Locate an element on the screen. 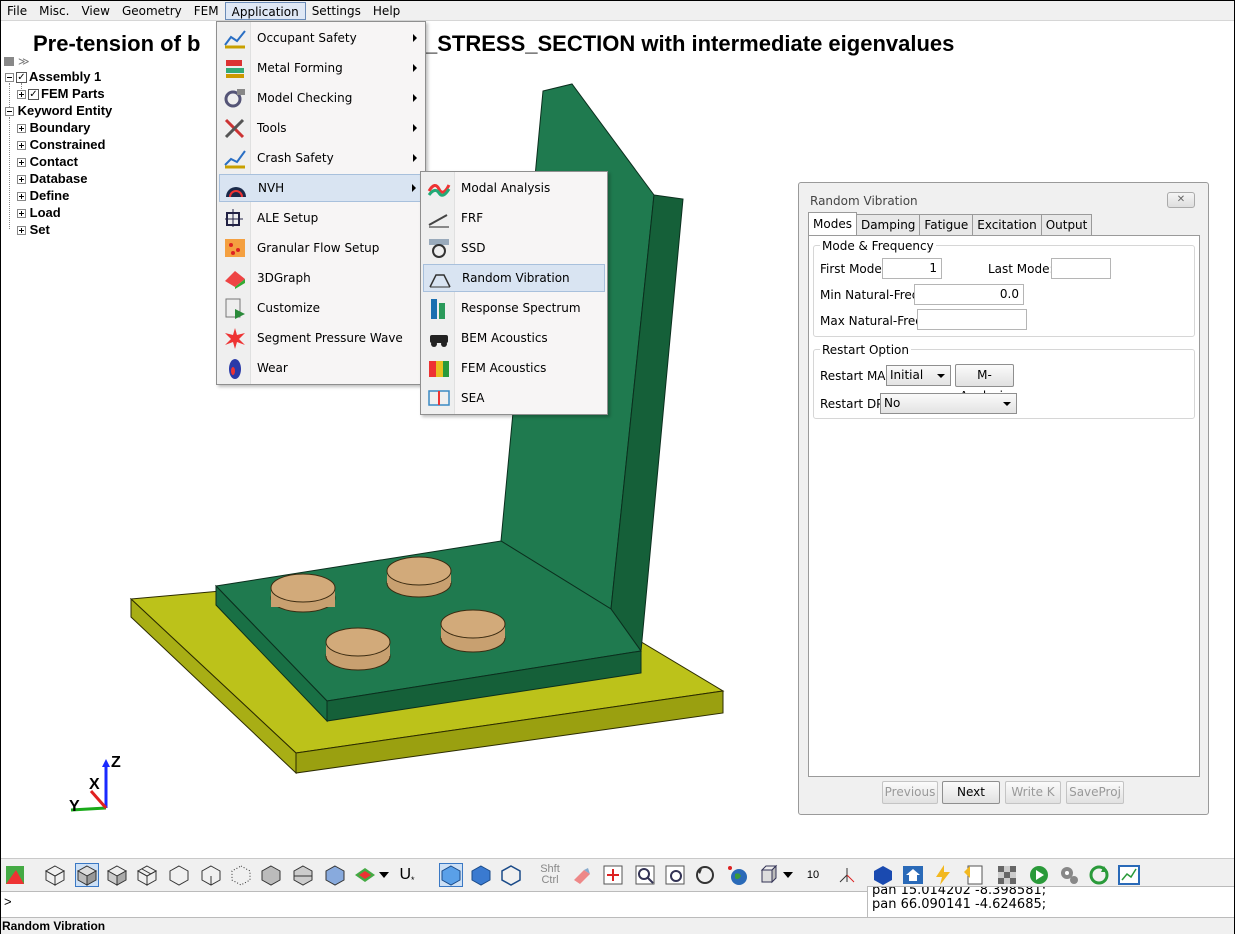  tree-node-keyword-entity: Keyword Entity is located at coordinates (58, 110).